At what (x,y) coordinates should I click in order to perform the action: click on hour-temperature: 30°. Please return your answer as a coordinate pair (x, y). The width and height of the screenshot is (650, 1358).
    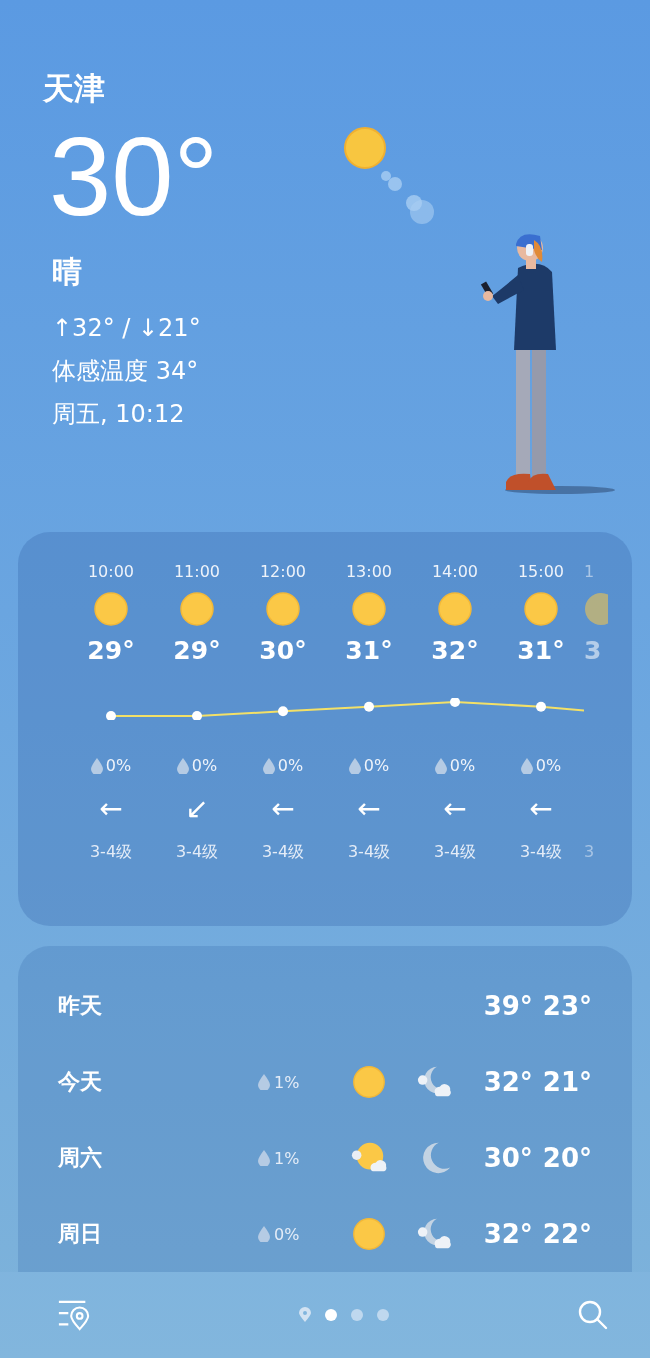
    Looking at the image, I should click on (283, 651).